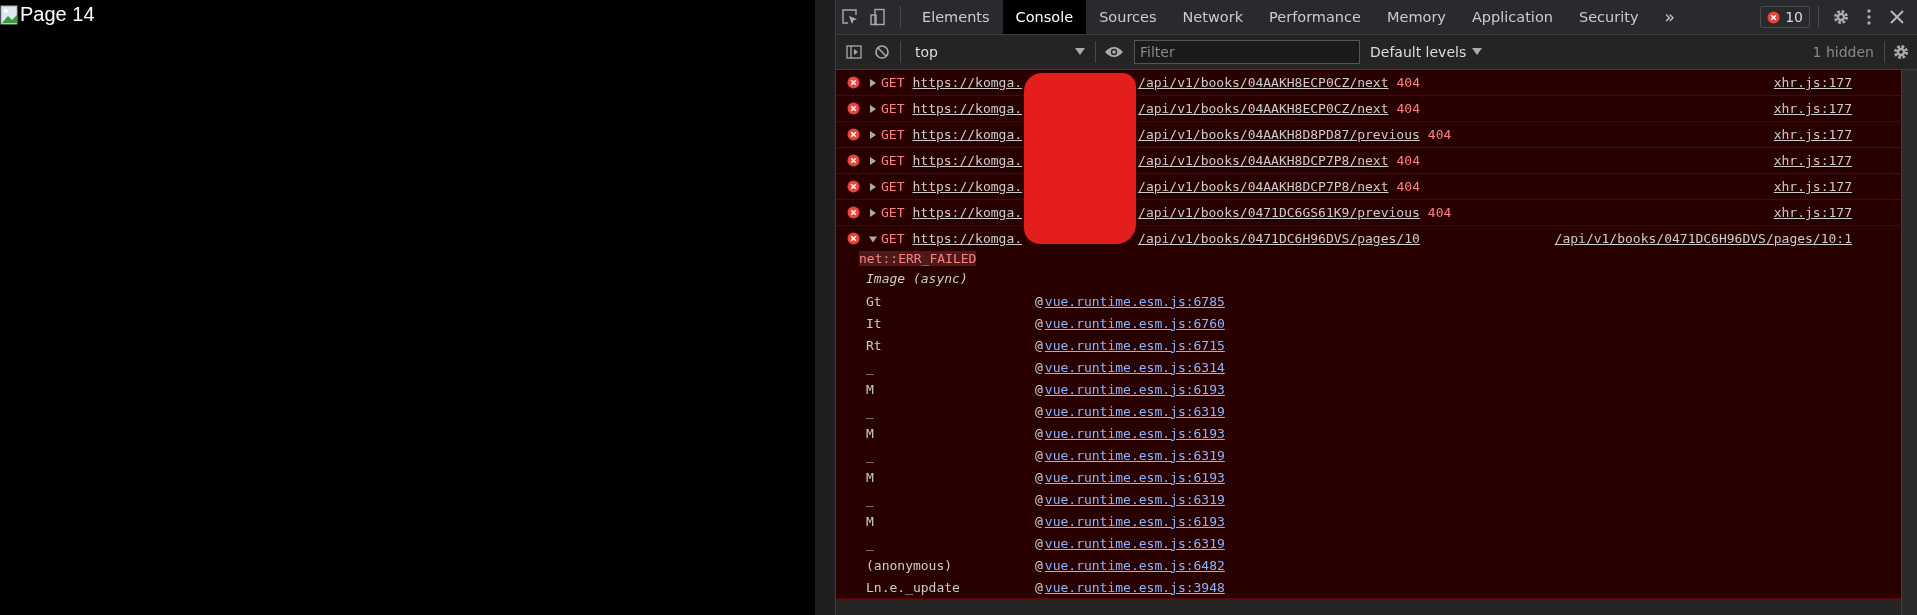  Describe the element at coordinates (57, 14) in the screenshot. I see `image-alt-text: Page 14` at that location.